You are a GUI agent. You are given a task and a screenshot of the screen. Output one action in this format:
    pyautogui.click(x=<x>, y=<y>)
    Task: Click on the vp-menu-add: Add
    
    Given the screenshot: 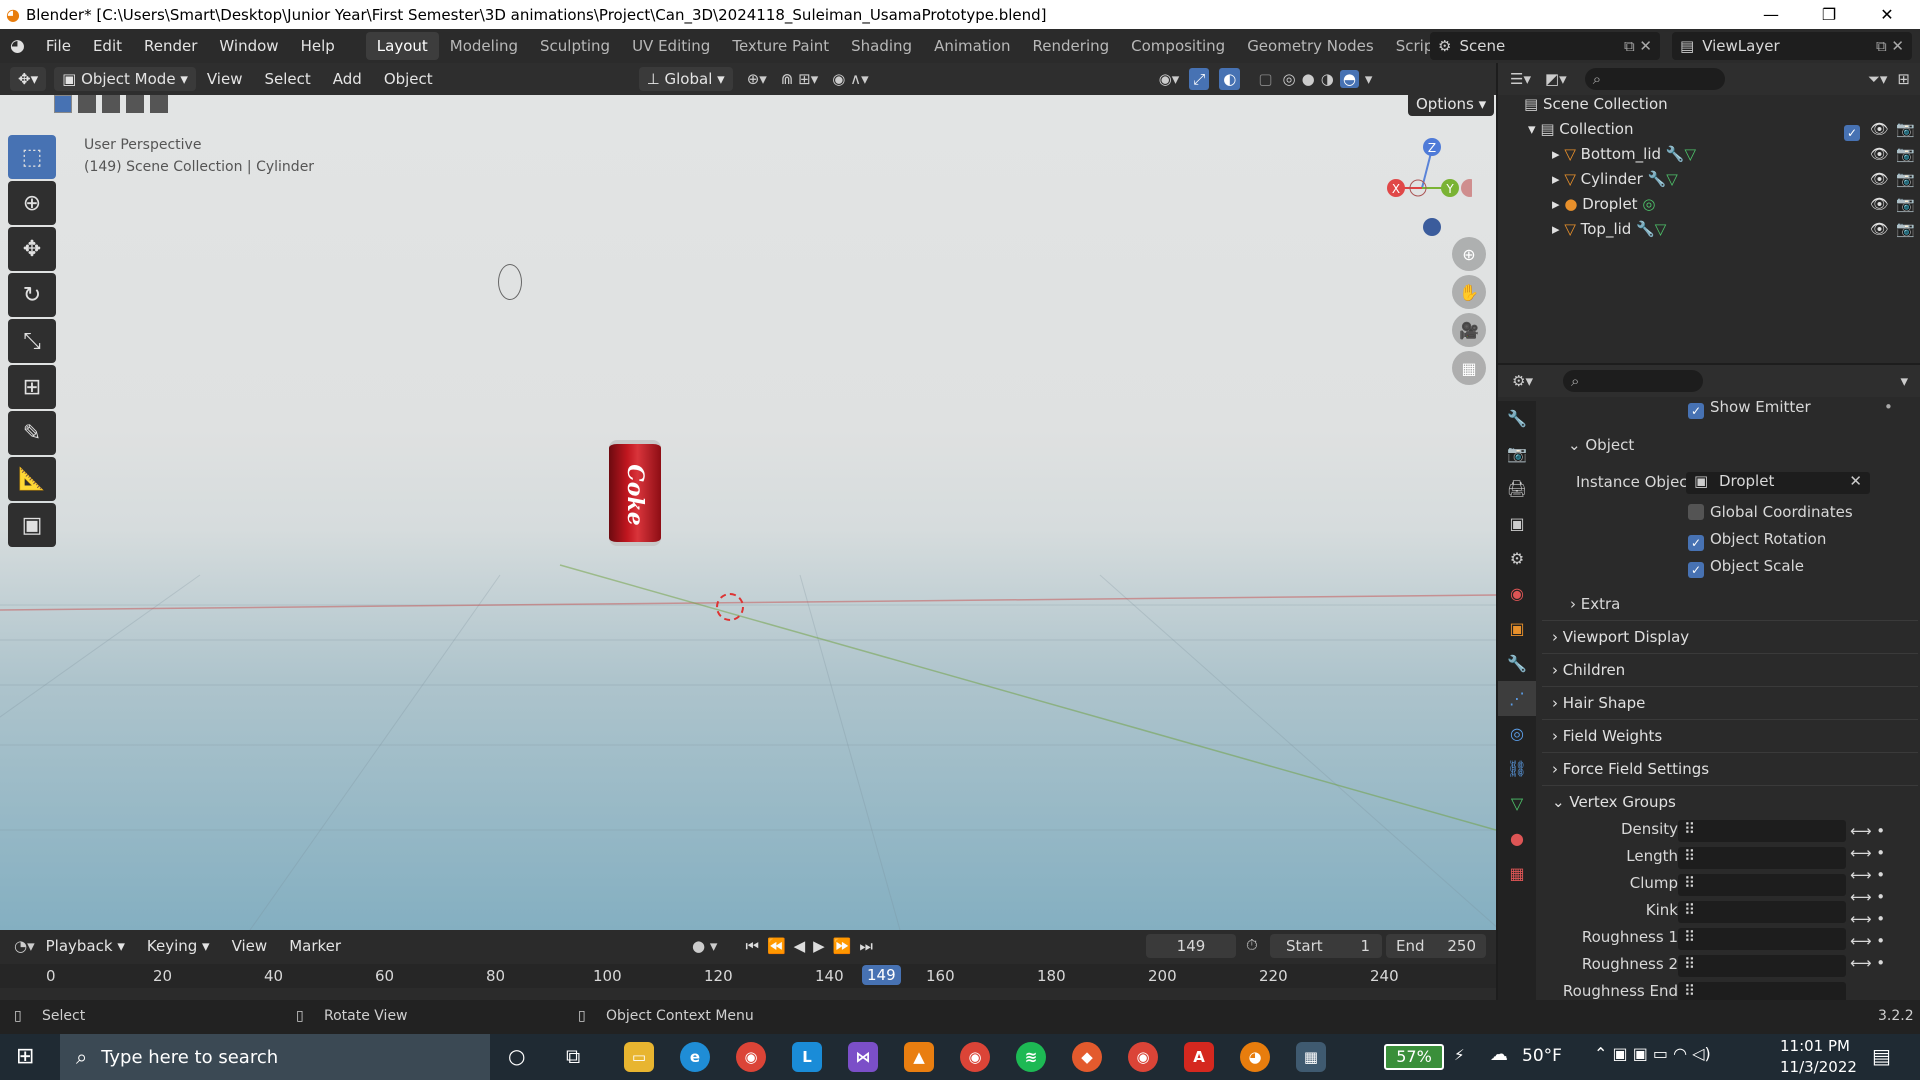 What is the action you would take?
    pyautogui.click(x=347, y=79)
    